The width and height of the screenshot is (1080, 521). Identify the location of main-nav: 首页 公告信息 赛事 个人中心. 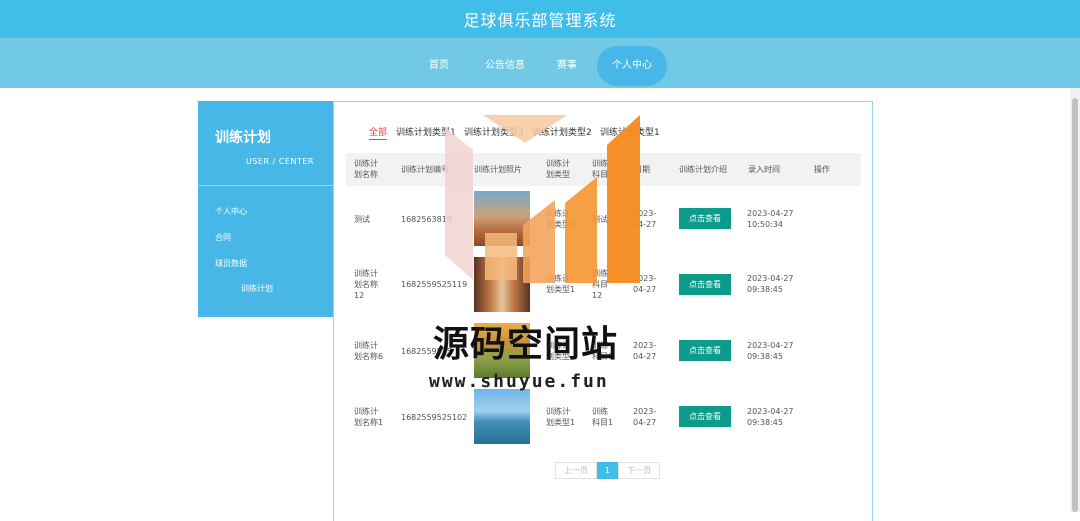
(540, 63).